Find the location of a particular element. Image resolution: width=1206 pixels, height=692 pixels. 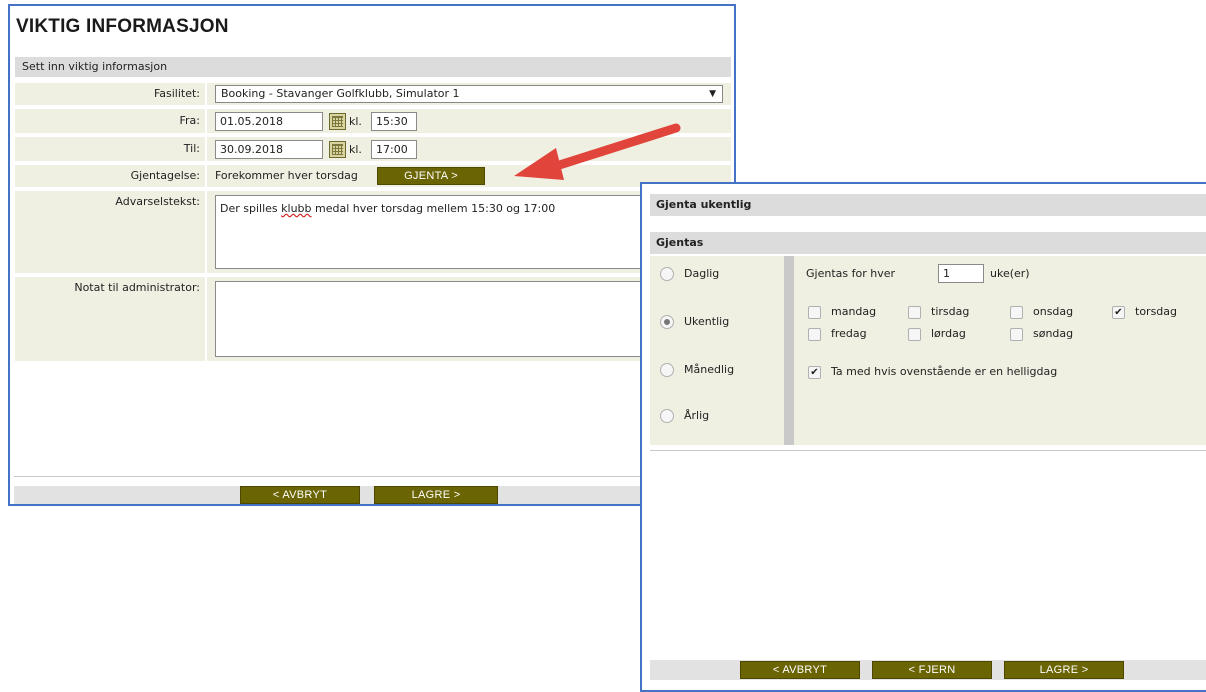

option-daglig: Daglig is located at coordinates (689, 274).